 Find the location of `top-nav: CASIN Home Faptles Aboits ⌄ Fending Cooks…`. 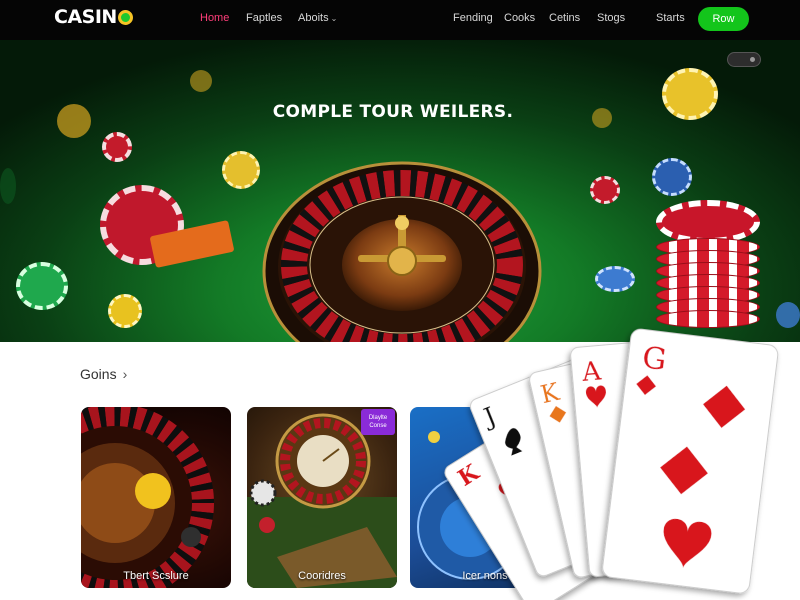

top-nav: CASIN Home Faptles Aboits ⌄ Fending Cooks… is located at coordinates (400, 20).